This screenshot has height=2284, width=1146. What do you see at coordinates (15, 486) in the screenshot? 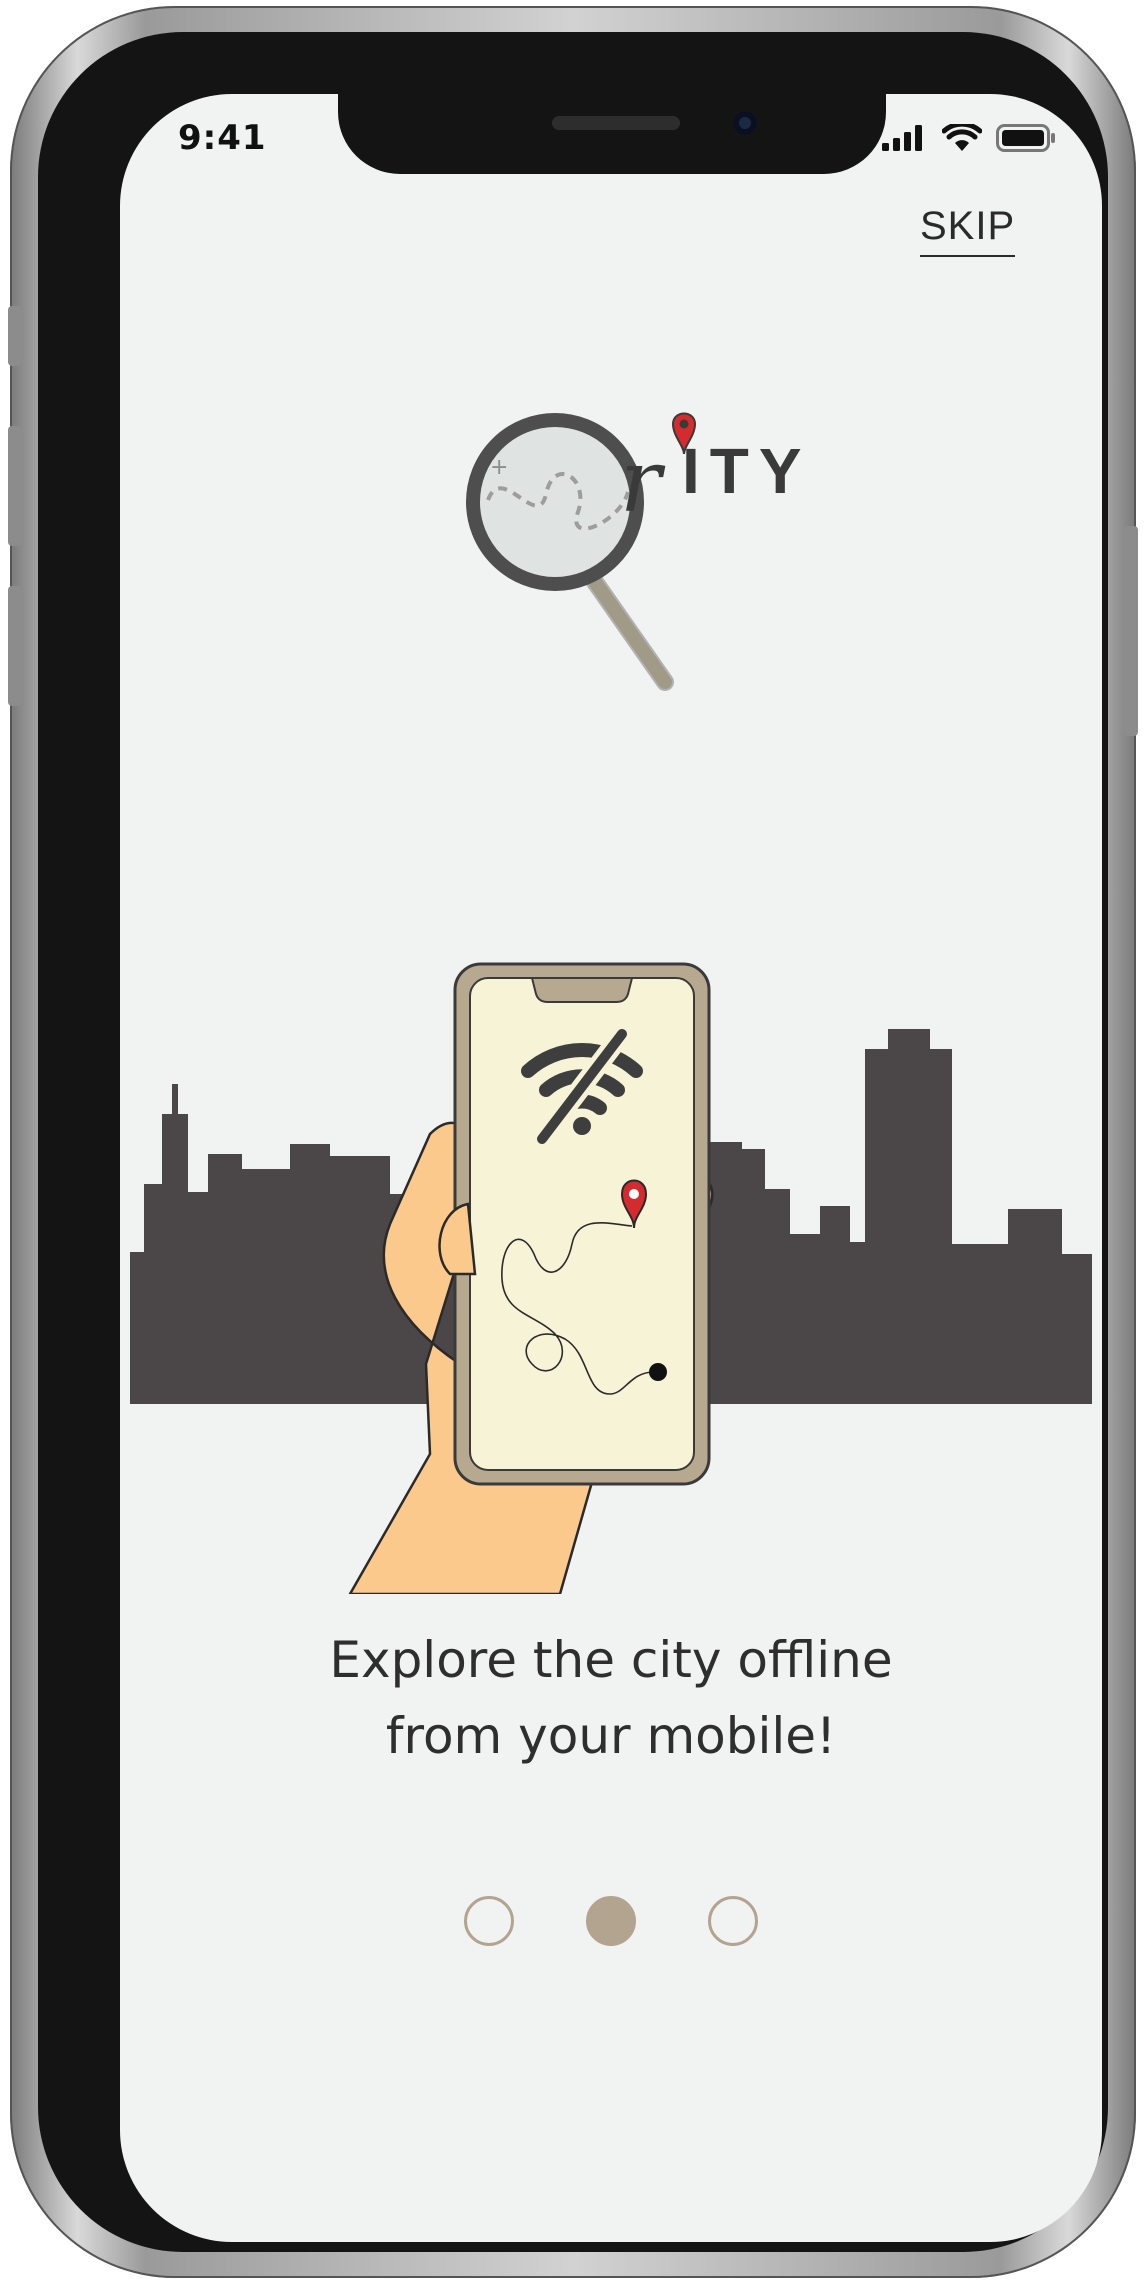
I see `volume-up-button` at bounding box center [15, 486].